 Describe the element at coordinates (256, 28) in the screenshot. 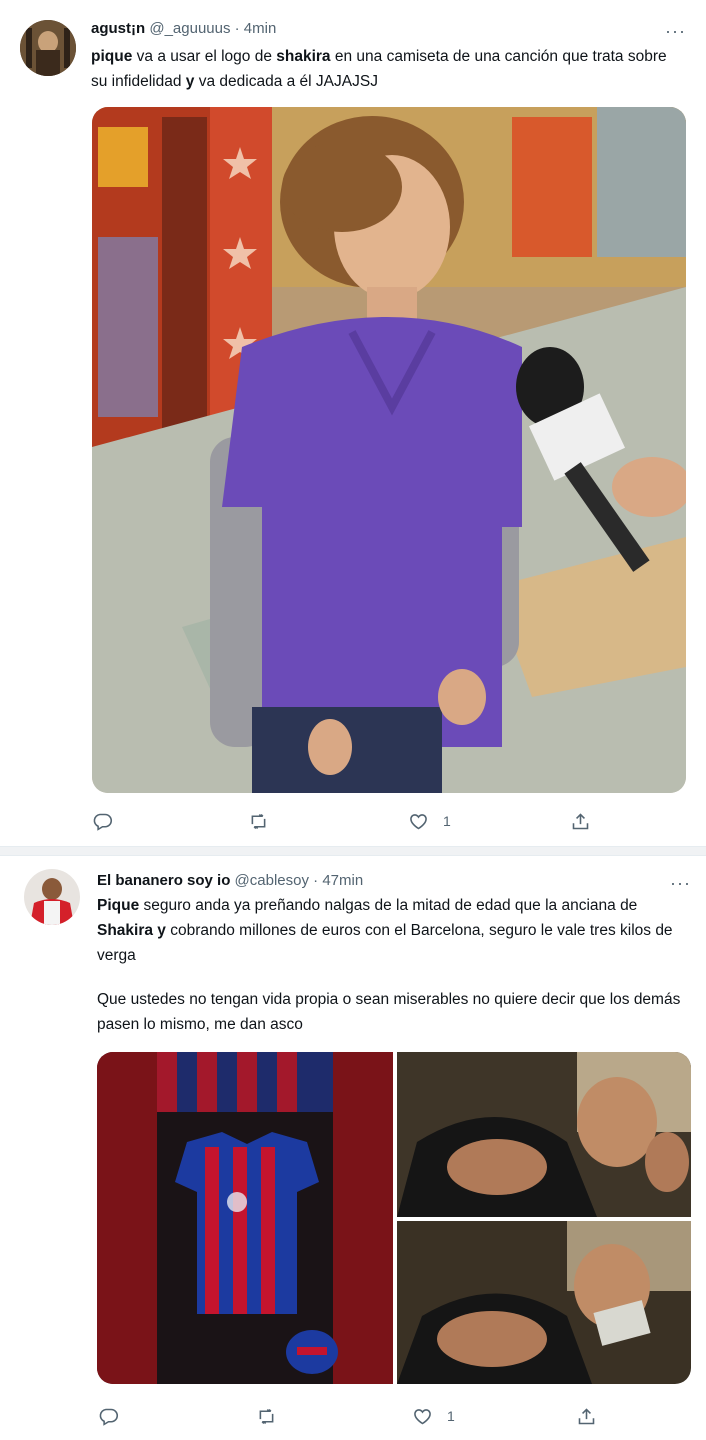

I see `timestamp: · 4min` at that location.